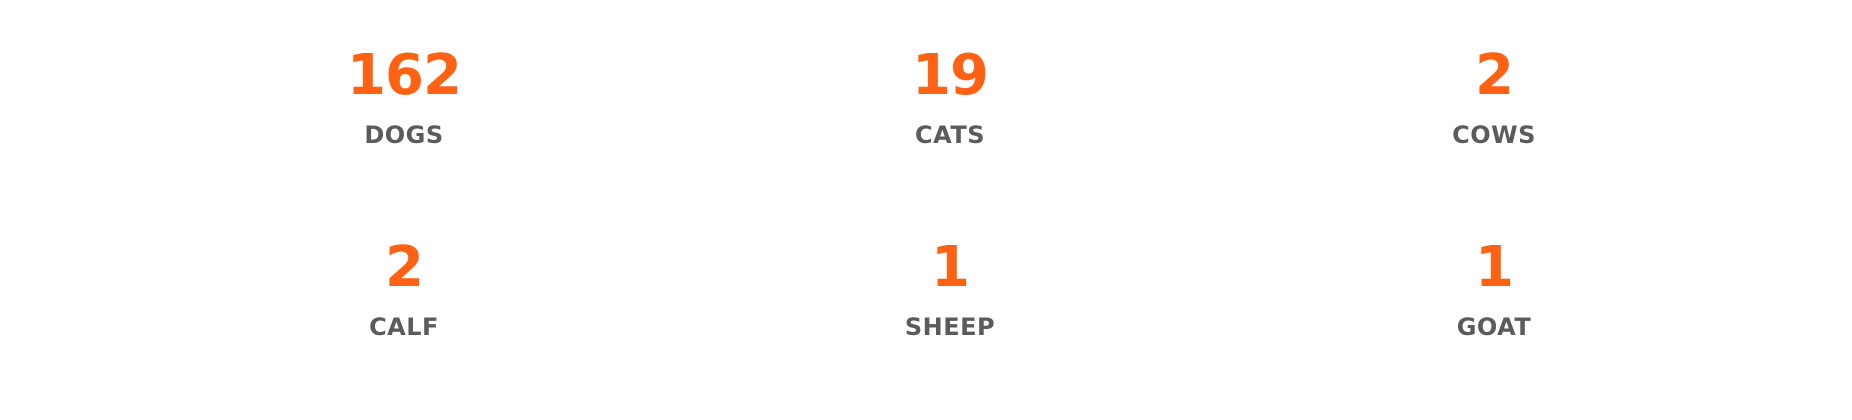 The image size is (1852, 420). I want to click on stat-dogs: 162 DOGS, so click(404, 97).